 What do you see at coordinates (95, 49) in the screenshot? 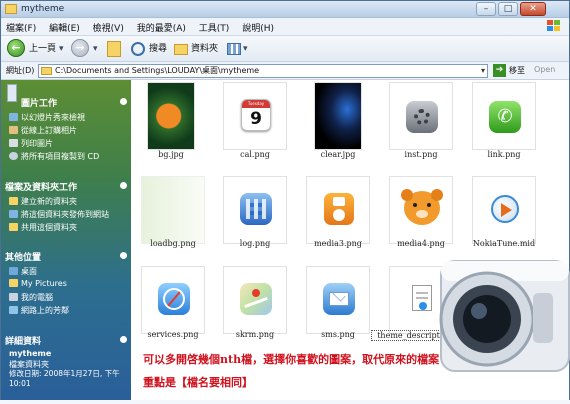
I see `forward-dropdown-icon: ▾` at bounding box center [95, 49].